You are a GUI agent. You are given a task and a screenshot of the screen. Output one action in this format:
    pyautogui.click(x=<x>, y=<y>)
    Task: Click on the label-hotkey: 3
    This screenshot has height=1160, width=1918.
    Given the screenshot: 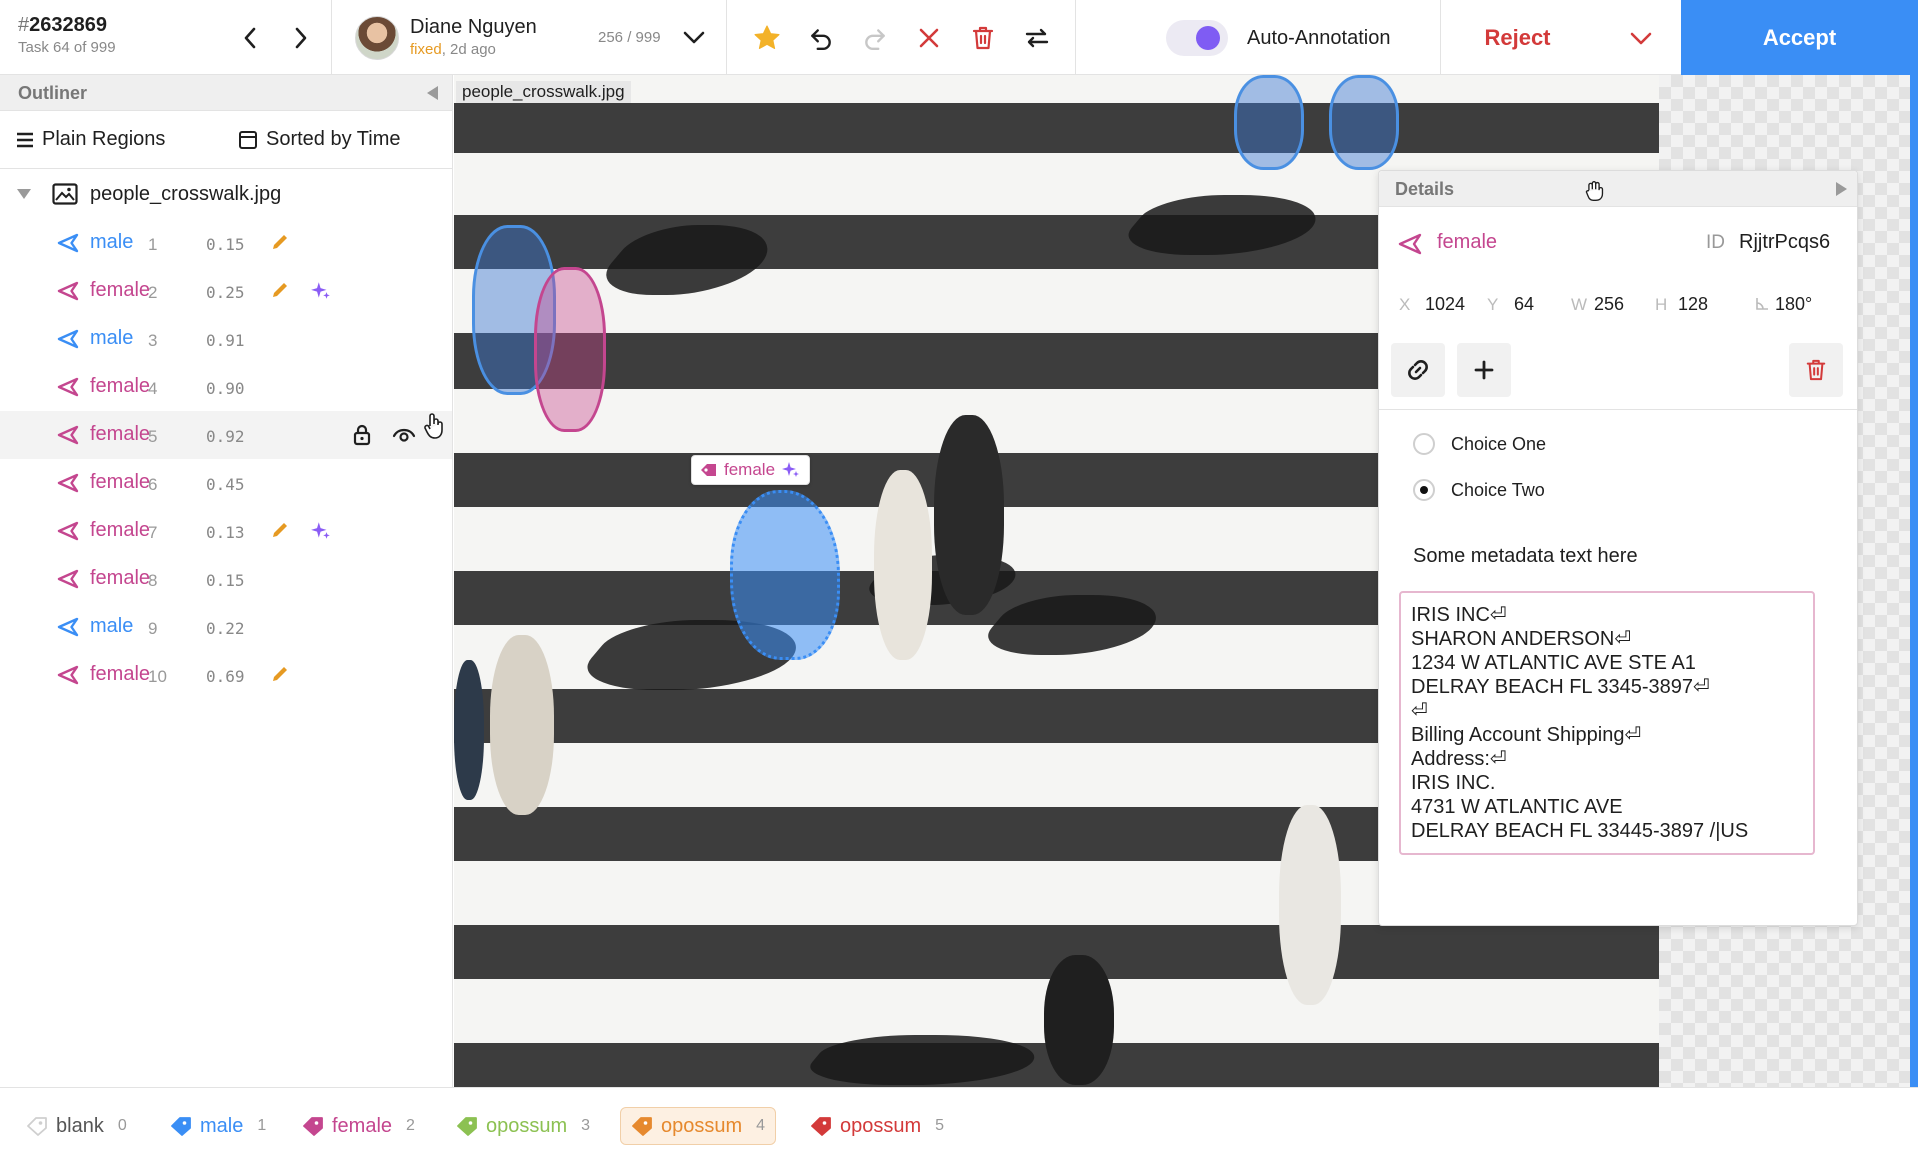 What is the action you would take?
    pyautogui.click(x=586, y=1125)
    